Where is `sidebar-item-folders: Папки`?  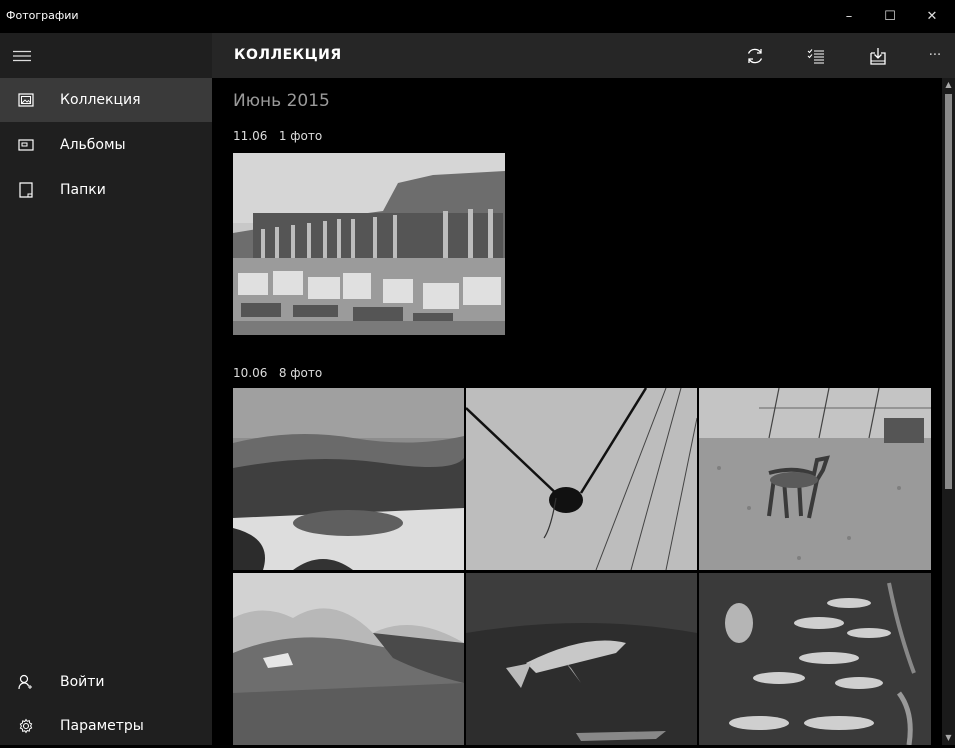
sidebar-item-folders: Папки is located at coordinates (106, 190).